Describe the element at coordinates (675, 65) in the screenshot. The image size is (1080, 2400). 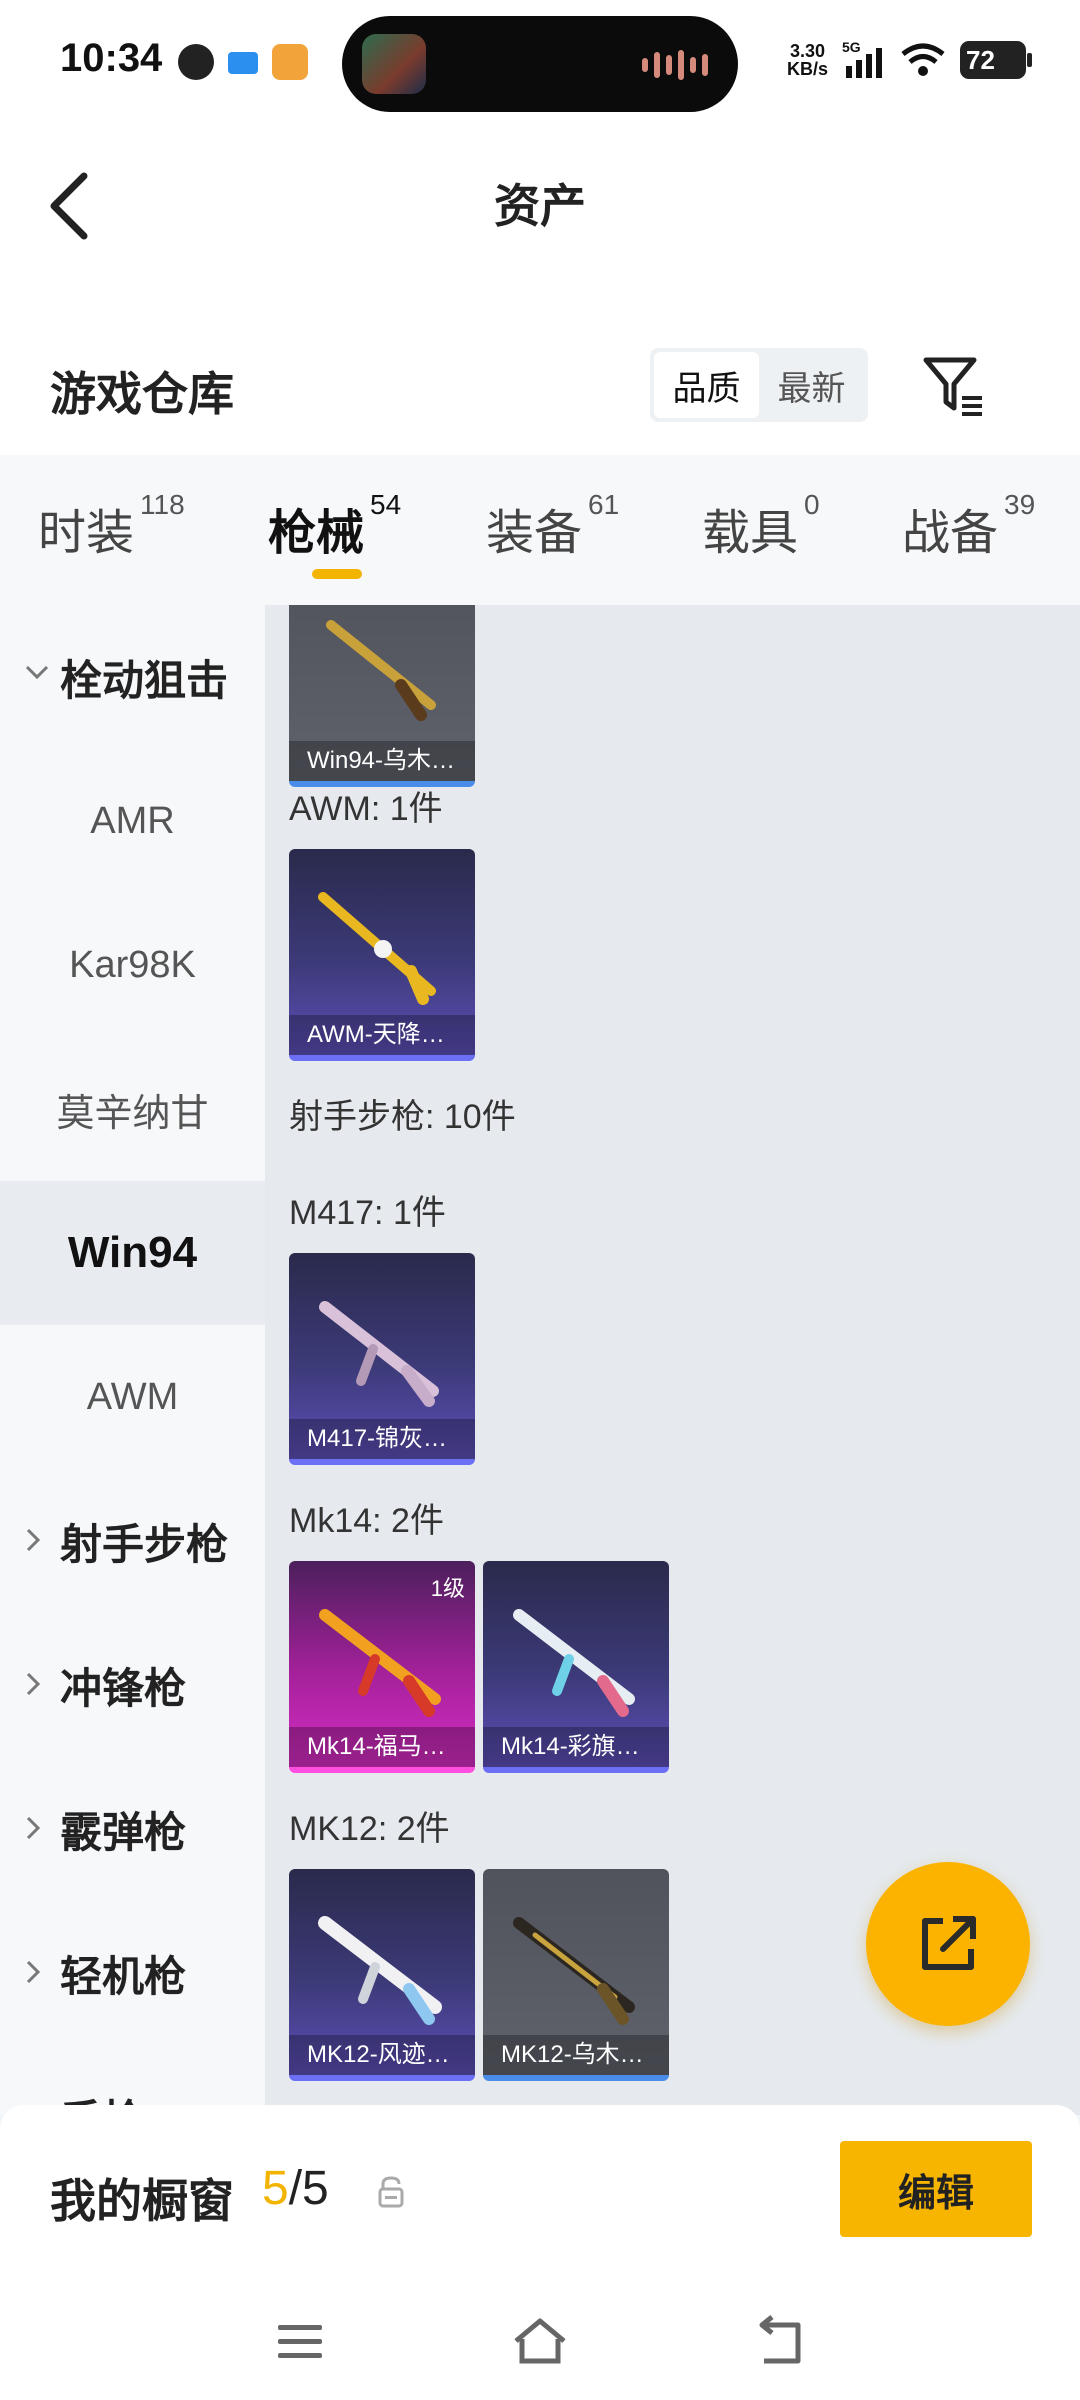
I see `audio-wave-icon` at that location.